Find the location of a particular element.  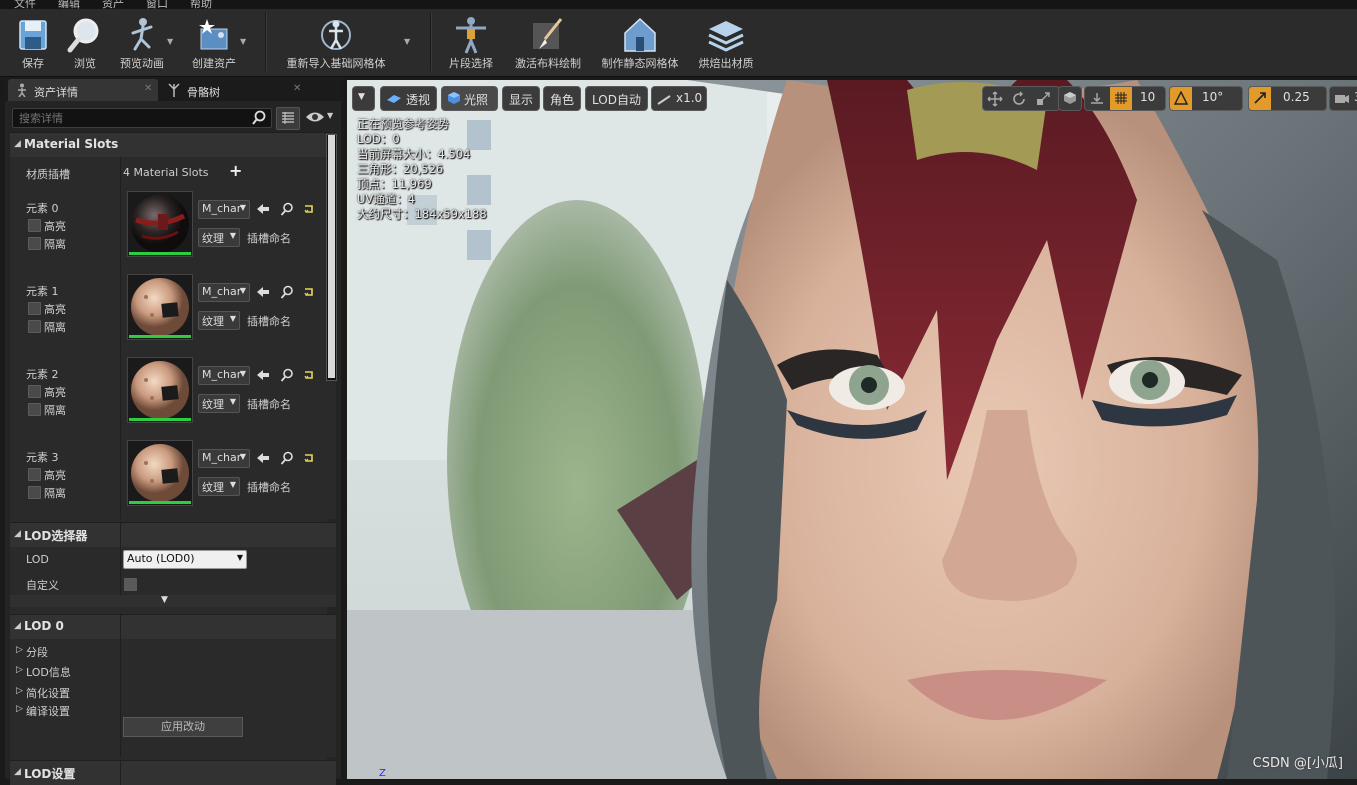

menu-asset: 资产 is located at coordinates (113, 4).